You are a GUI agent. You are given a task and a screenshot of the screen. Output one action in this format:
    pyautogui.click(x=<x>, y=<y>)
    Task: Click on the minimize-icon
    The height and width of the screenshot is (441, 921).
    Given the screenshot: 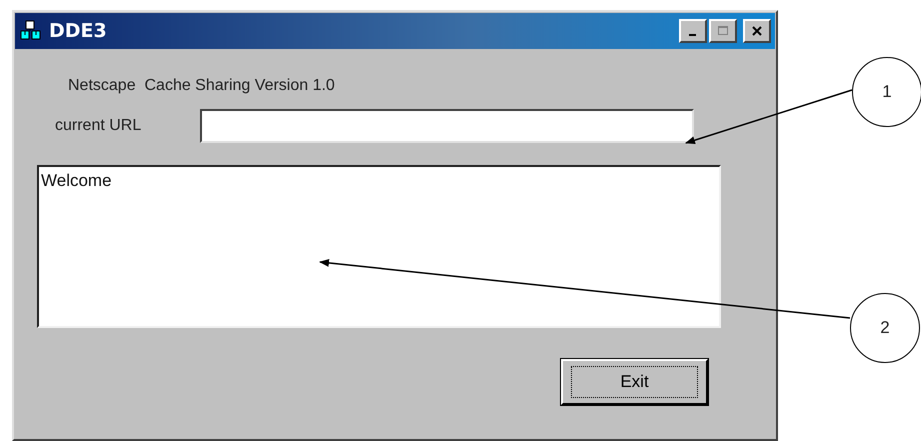 What is the action you would take?
    pyautogui.click(x=692, y=35)
    